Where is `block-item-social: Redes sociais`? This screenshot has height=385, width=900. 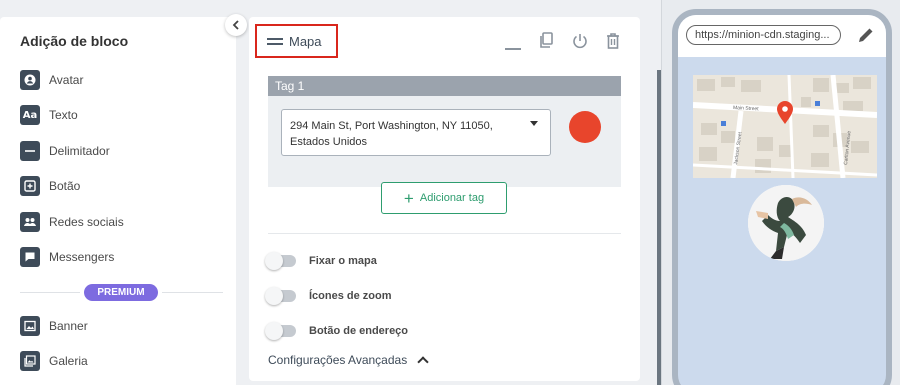
block-item-social: Redes sociais is located at coordinates (72, 222).